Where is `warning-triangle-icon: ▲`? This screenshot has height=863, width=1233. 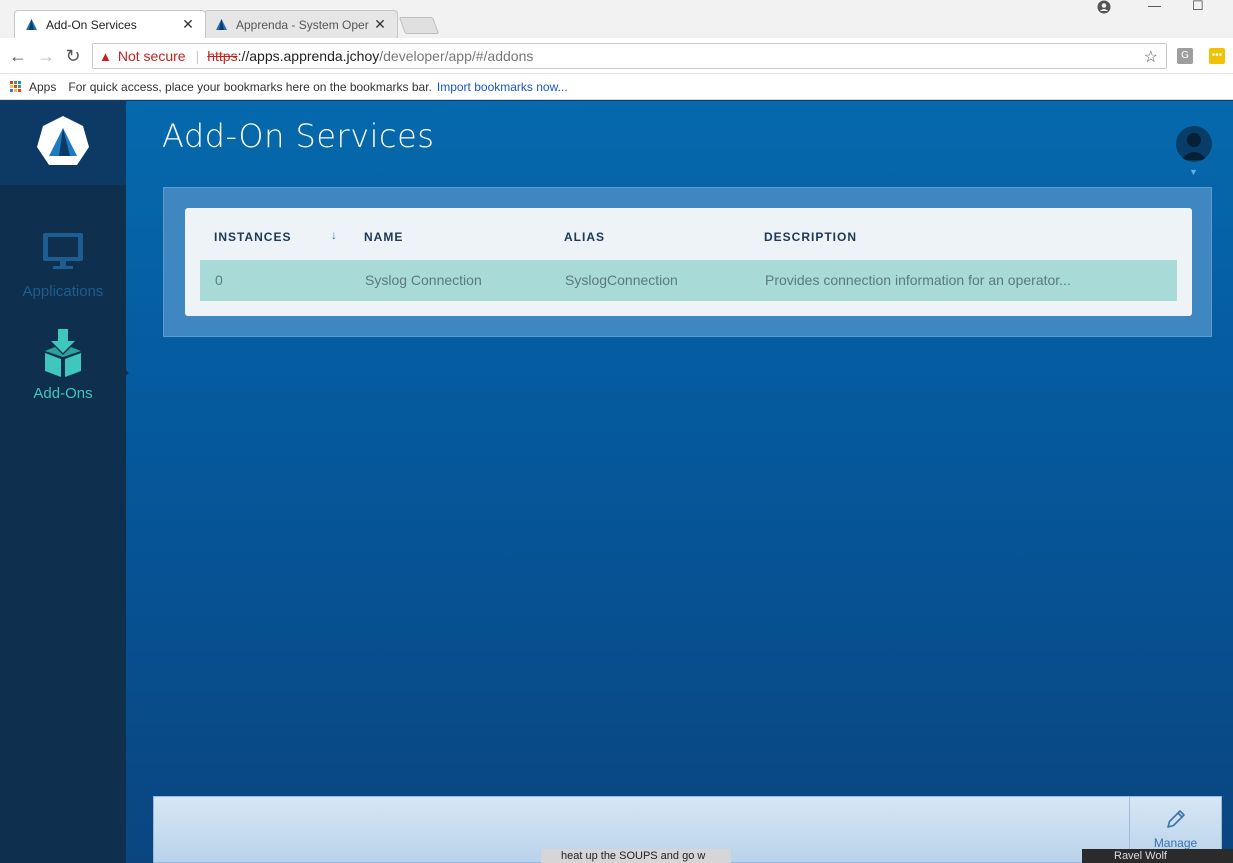
warning-triangle-icon: ▲ is located at coordinates (105, 56).